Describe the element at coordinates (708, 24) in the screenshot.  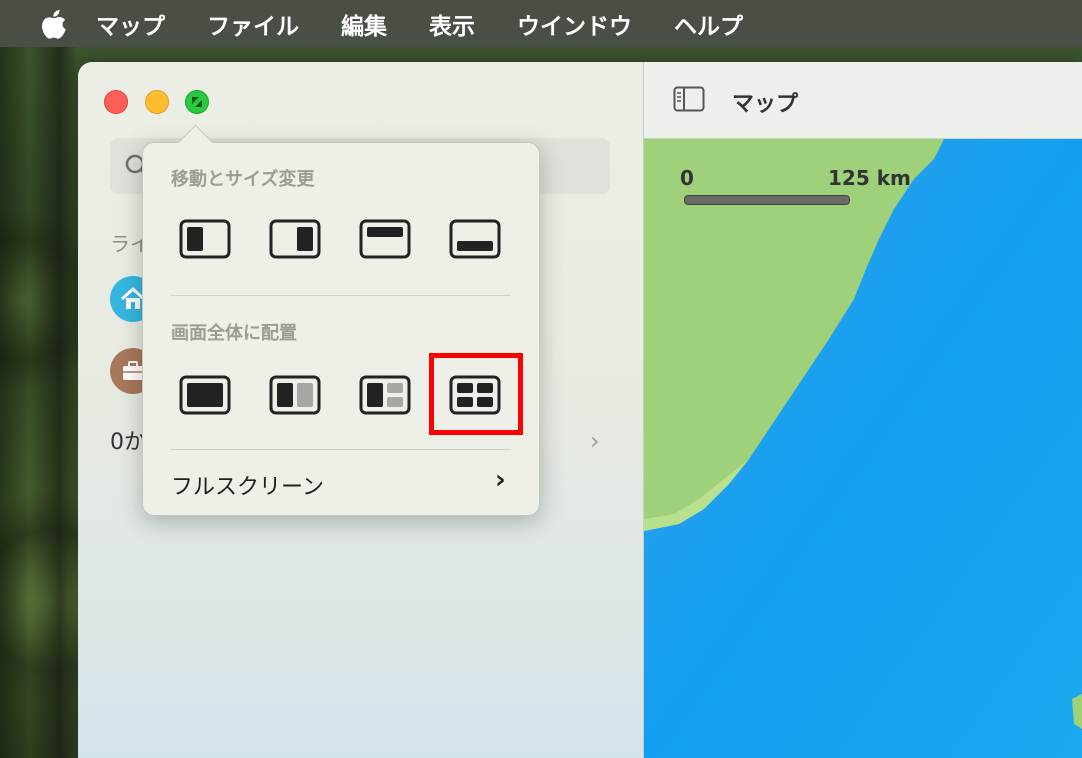
I see `menu-help: ヘルプ` at that location.